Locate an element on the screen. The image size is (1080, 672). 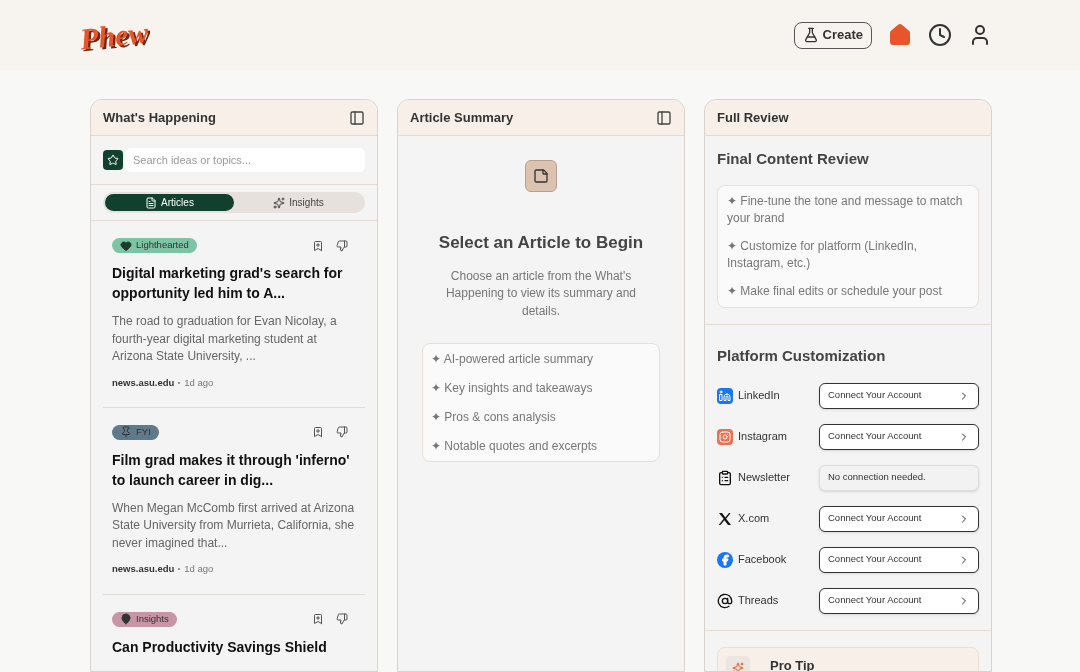
platform-name: Threads is located at coordinates (758, 601).